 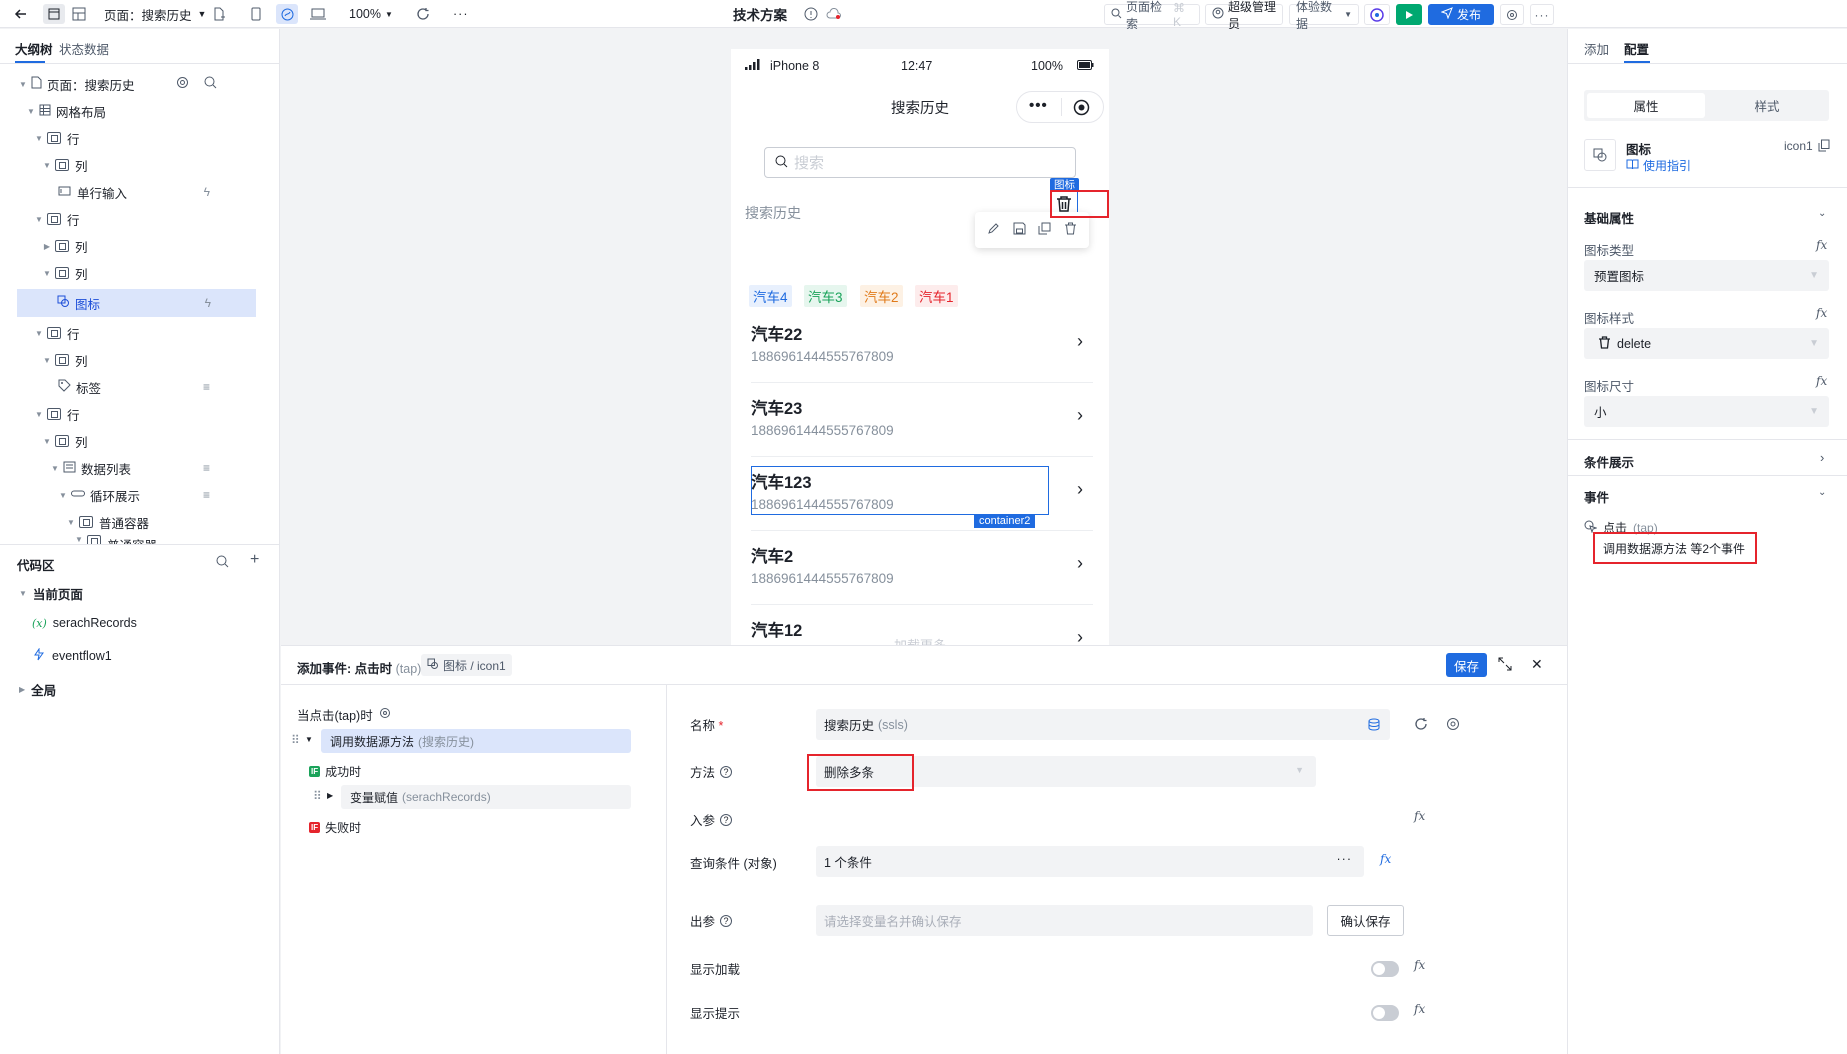 What do you see at coordinates (37, 689) in the screenshot?
I see `code-group-global: ▶ 全局` at bounding box center [37, 689].